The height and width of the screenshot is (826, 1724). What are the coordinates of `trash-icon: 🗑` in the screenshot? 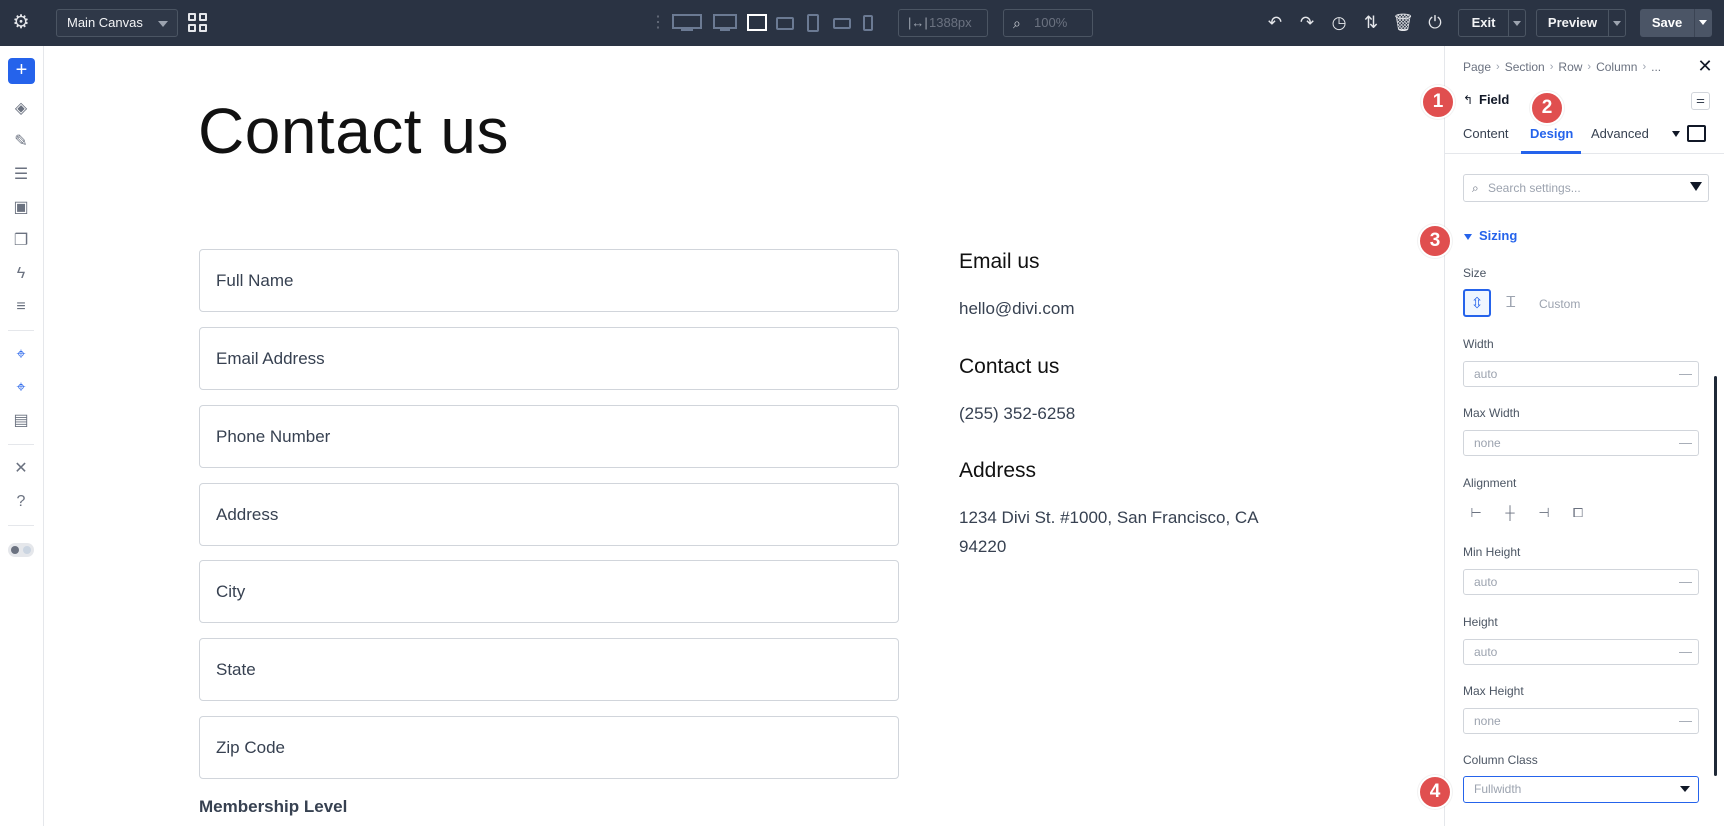 It's located at (1403, 23).